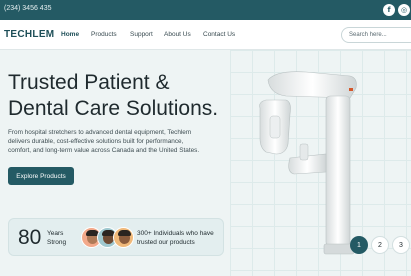 The height and width of the screenshot is (276, 411). Describe the element at coordinates (359, 245) in the screenshot. I see `slide-page-1: 1` at that location.